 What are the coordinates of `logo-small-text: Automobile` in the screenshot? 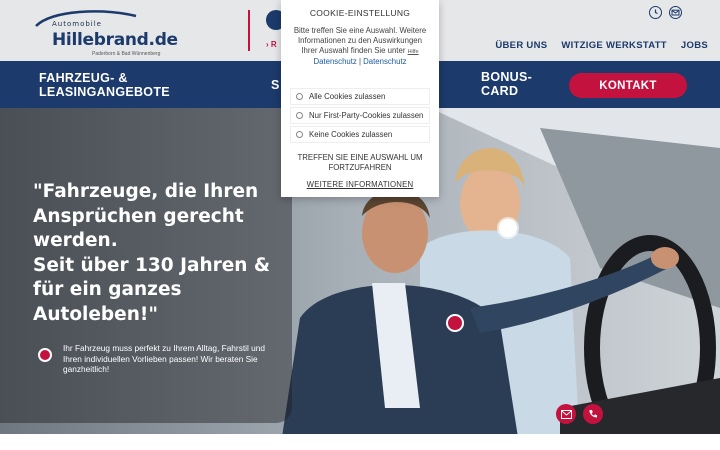 It's located at (77, 24).